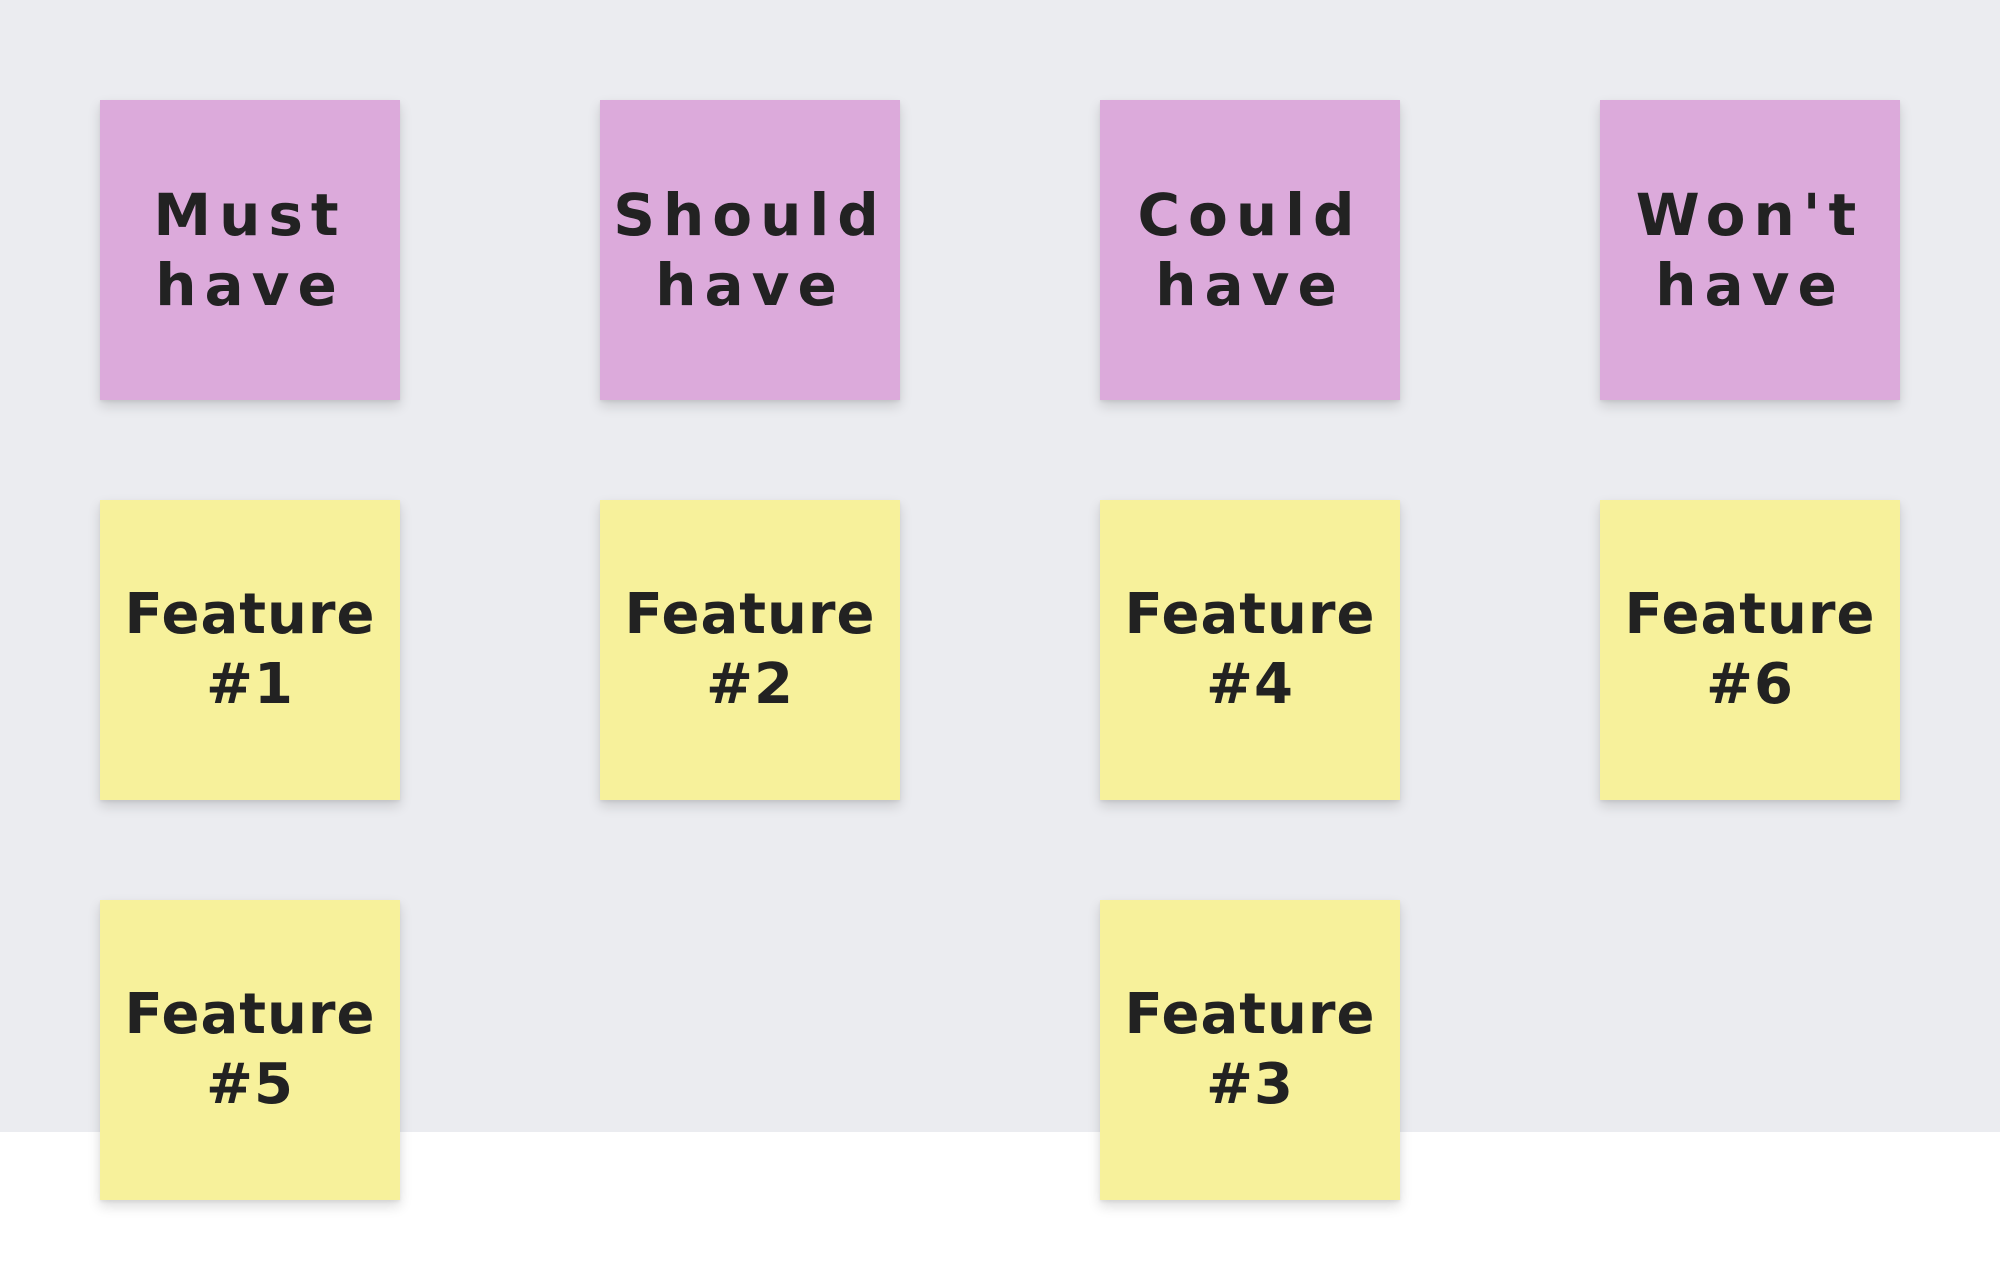 The image size is (2000, 1280). I want to click on sticky-note-could-have: Could have, so click(1250, 250).